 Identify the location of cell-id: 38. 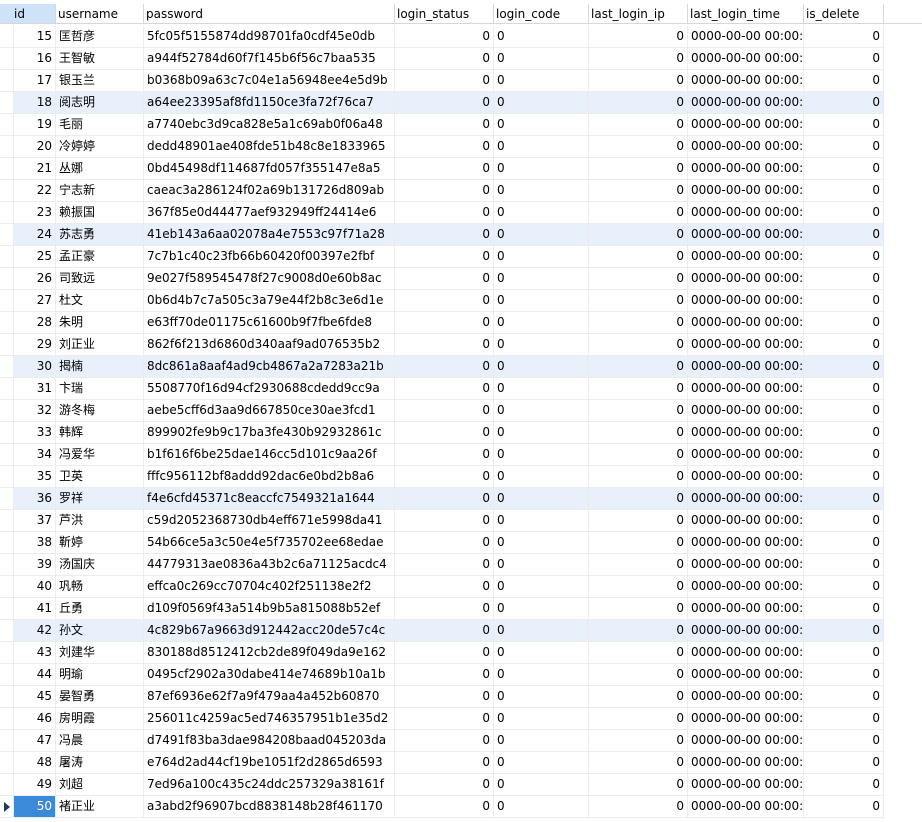
(35, 543).